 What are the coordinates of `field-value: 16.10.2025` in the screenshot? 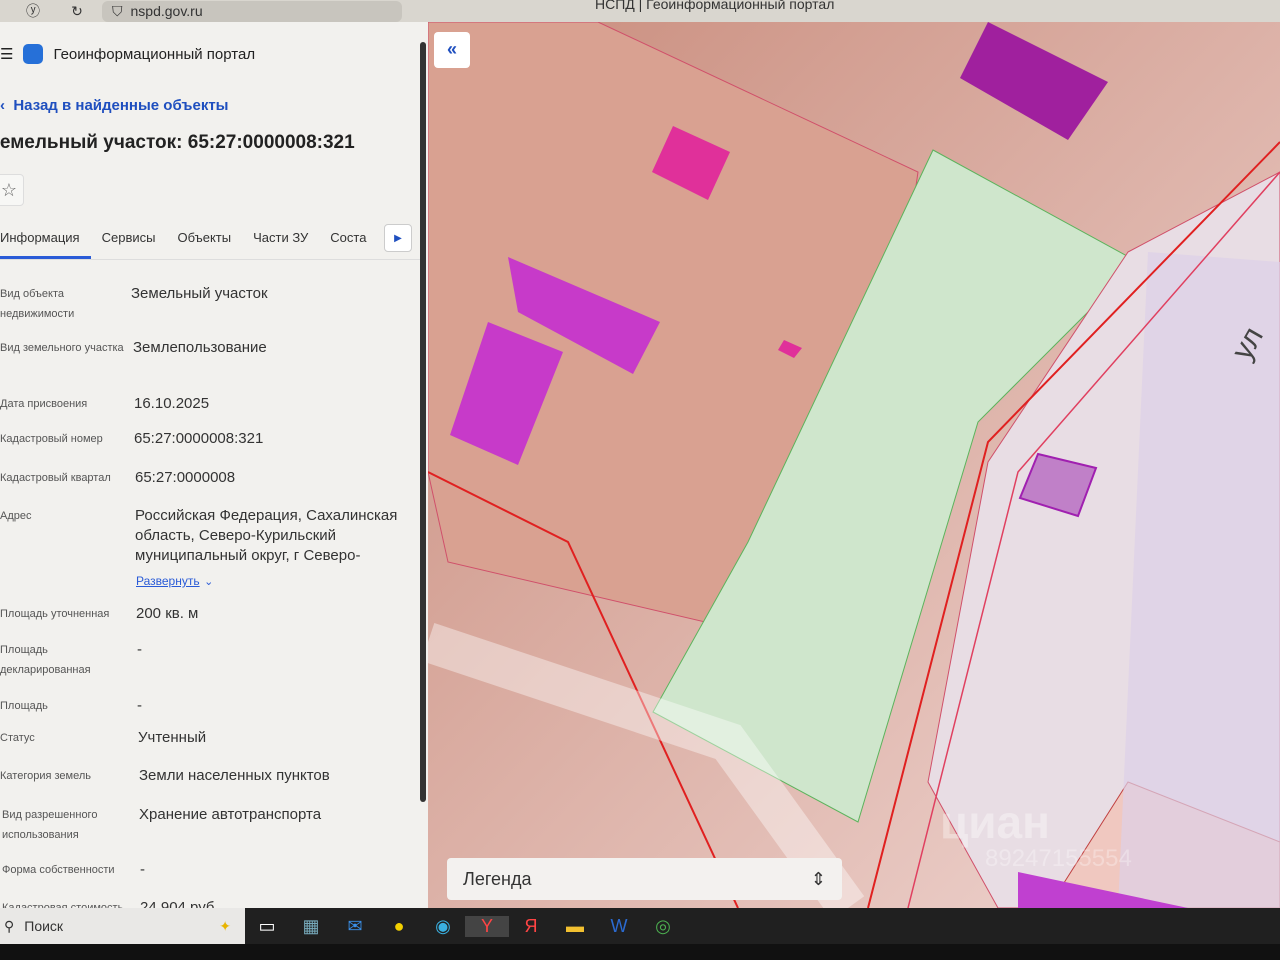 It's located at (172, 403).